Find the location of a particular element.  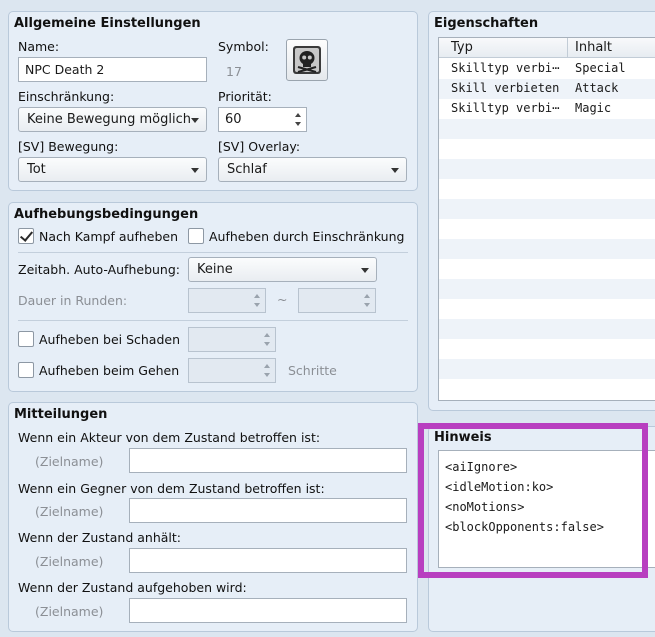

sv-motion-label: [SV] Bewegung: is located at coordinates (68, 146).